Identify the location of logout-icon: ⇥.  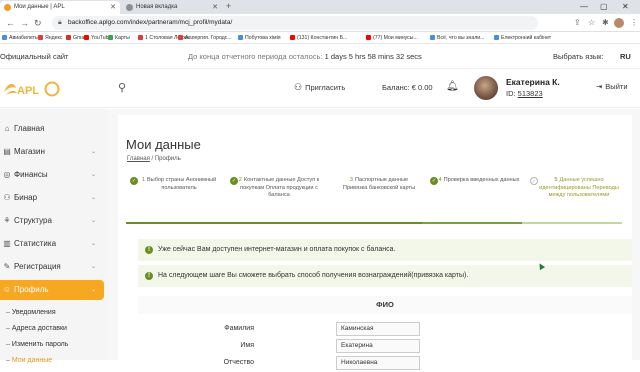
(599, 86).